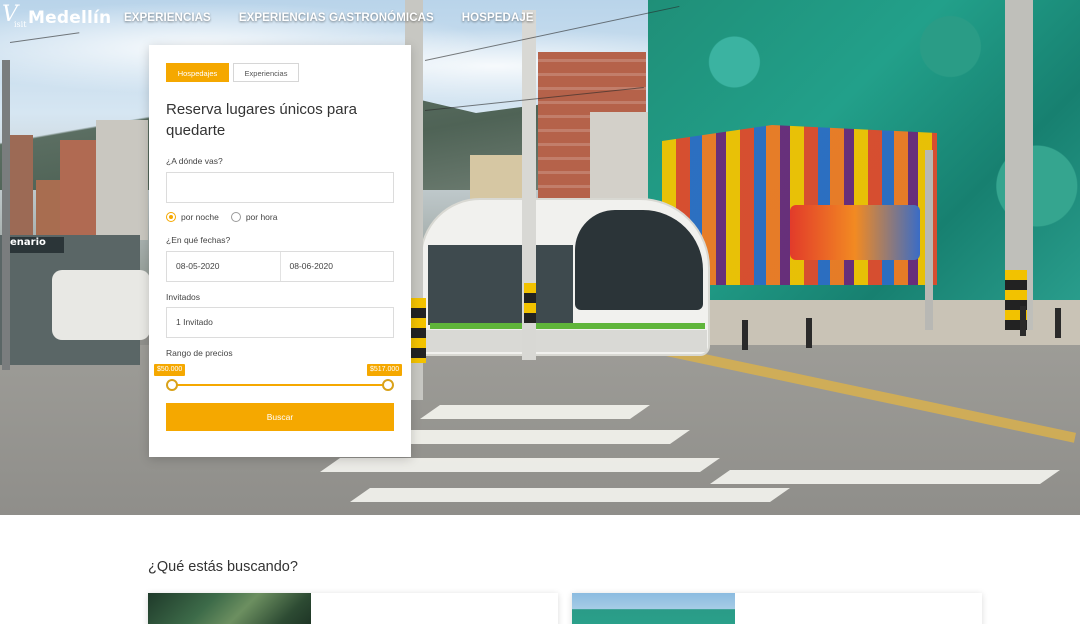 This screenshot has width=1080, height=624. Describe the element at coordinates (498, 18) in the screenshot. I see `nav-link-hospedaje: HOSPEDAJE` at that location.